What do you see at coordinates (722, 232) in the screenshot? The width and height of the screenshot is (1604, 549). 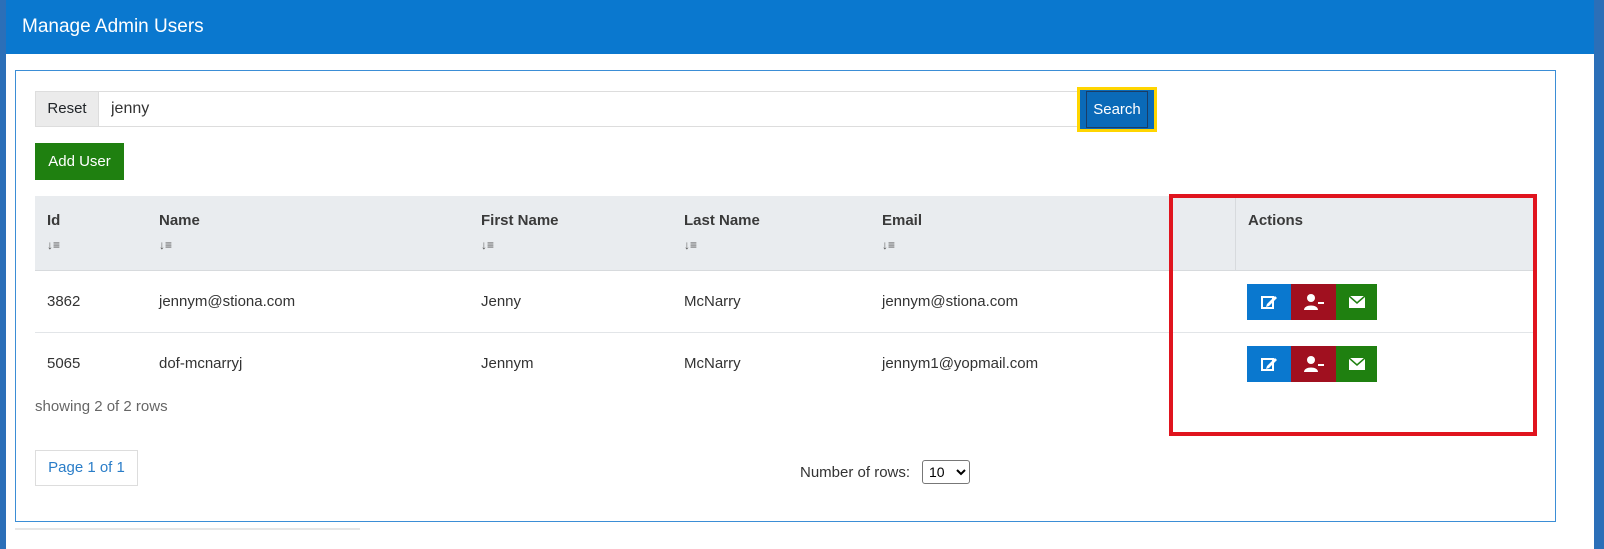 I see `column-header-last-name: Last Name ↓≡` at bounding box center [722, 232].